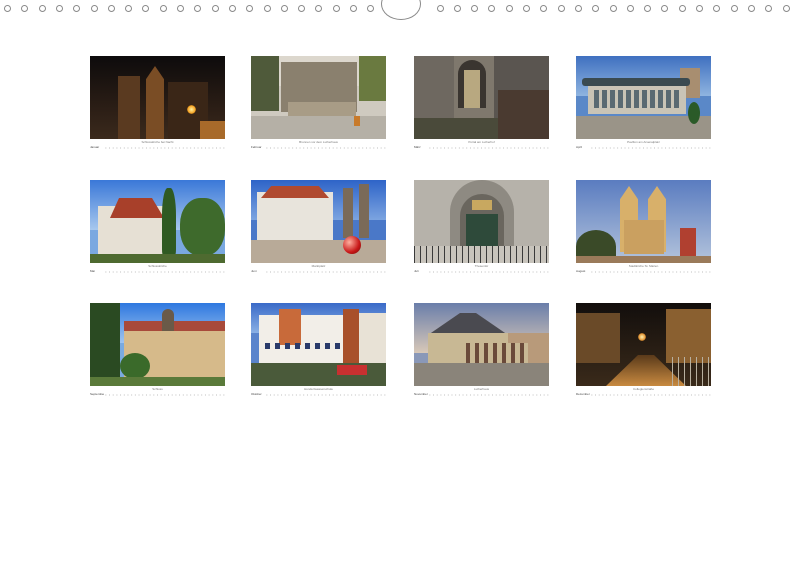 This screenshot has width=800, height=566. What do you see at coordinates (92, 271) in the screenshot?
I see `month-label: Mai` at bounding box center [92, 271].